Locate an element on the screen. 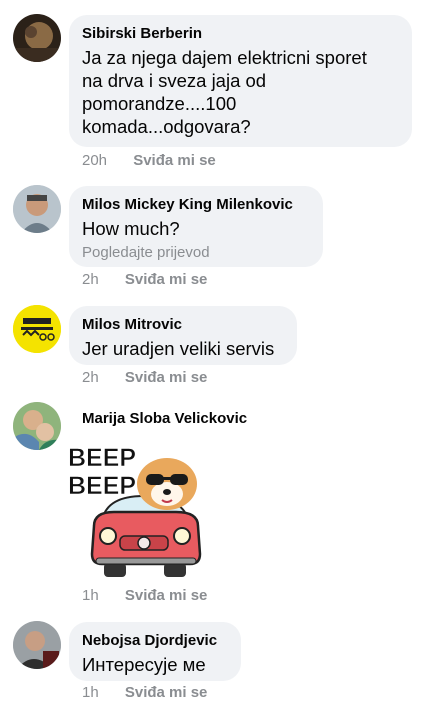 This screenshot has width=423, height=707. comment-bubble: Nebojsa Djordjevic Интересује ме is located at coordinates (155, 651).